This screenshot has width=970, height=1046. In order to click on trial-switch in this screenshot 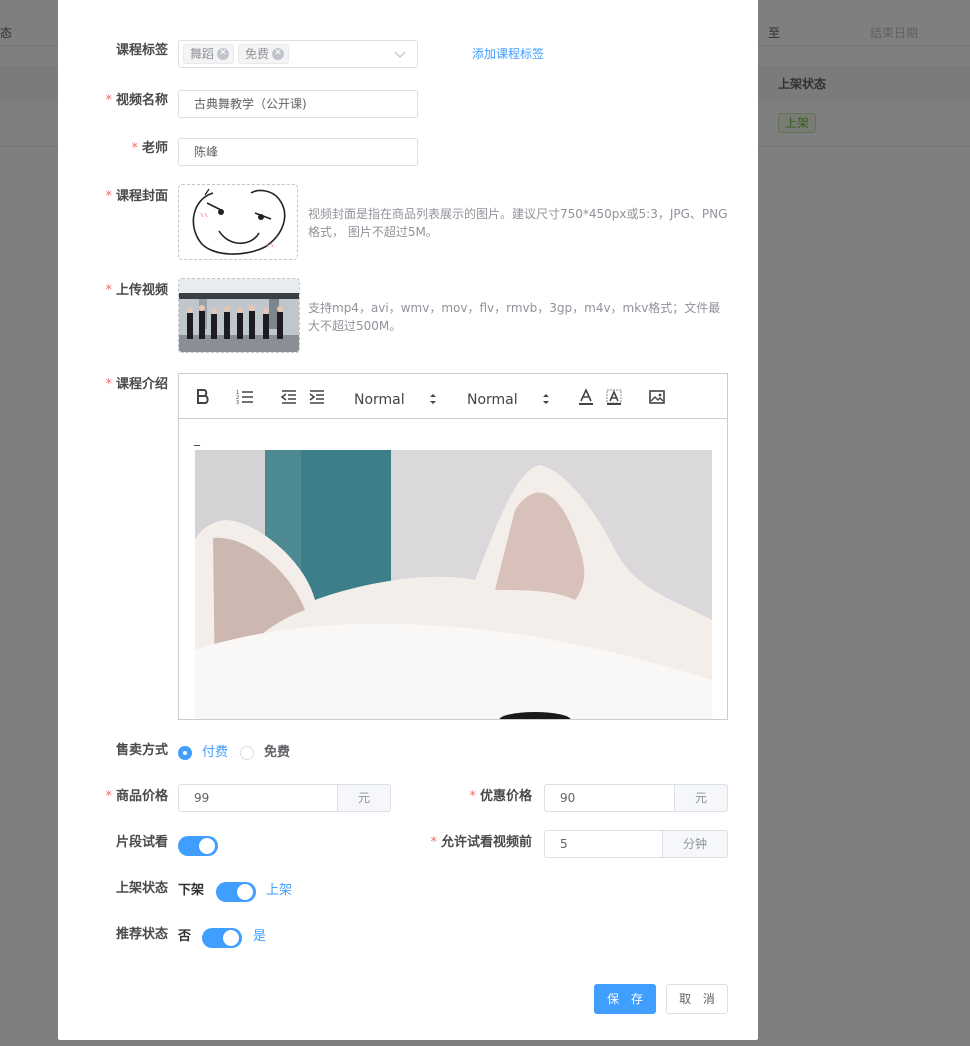, I will do `click(198, 846)`.